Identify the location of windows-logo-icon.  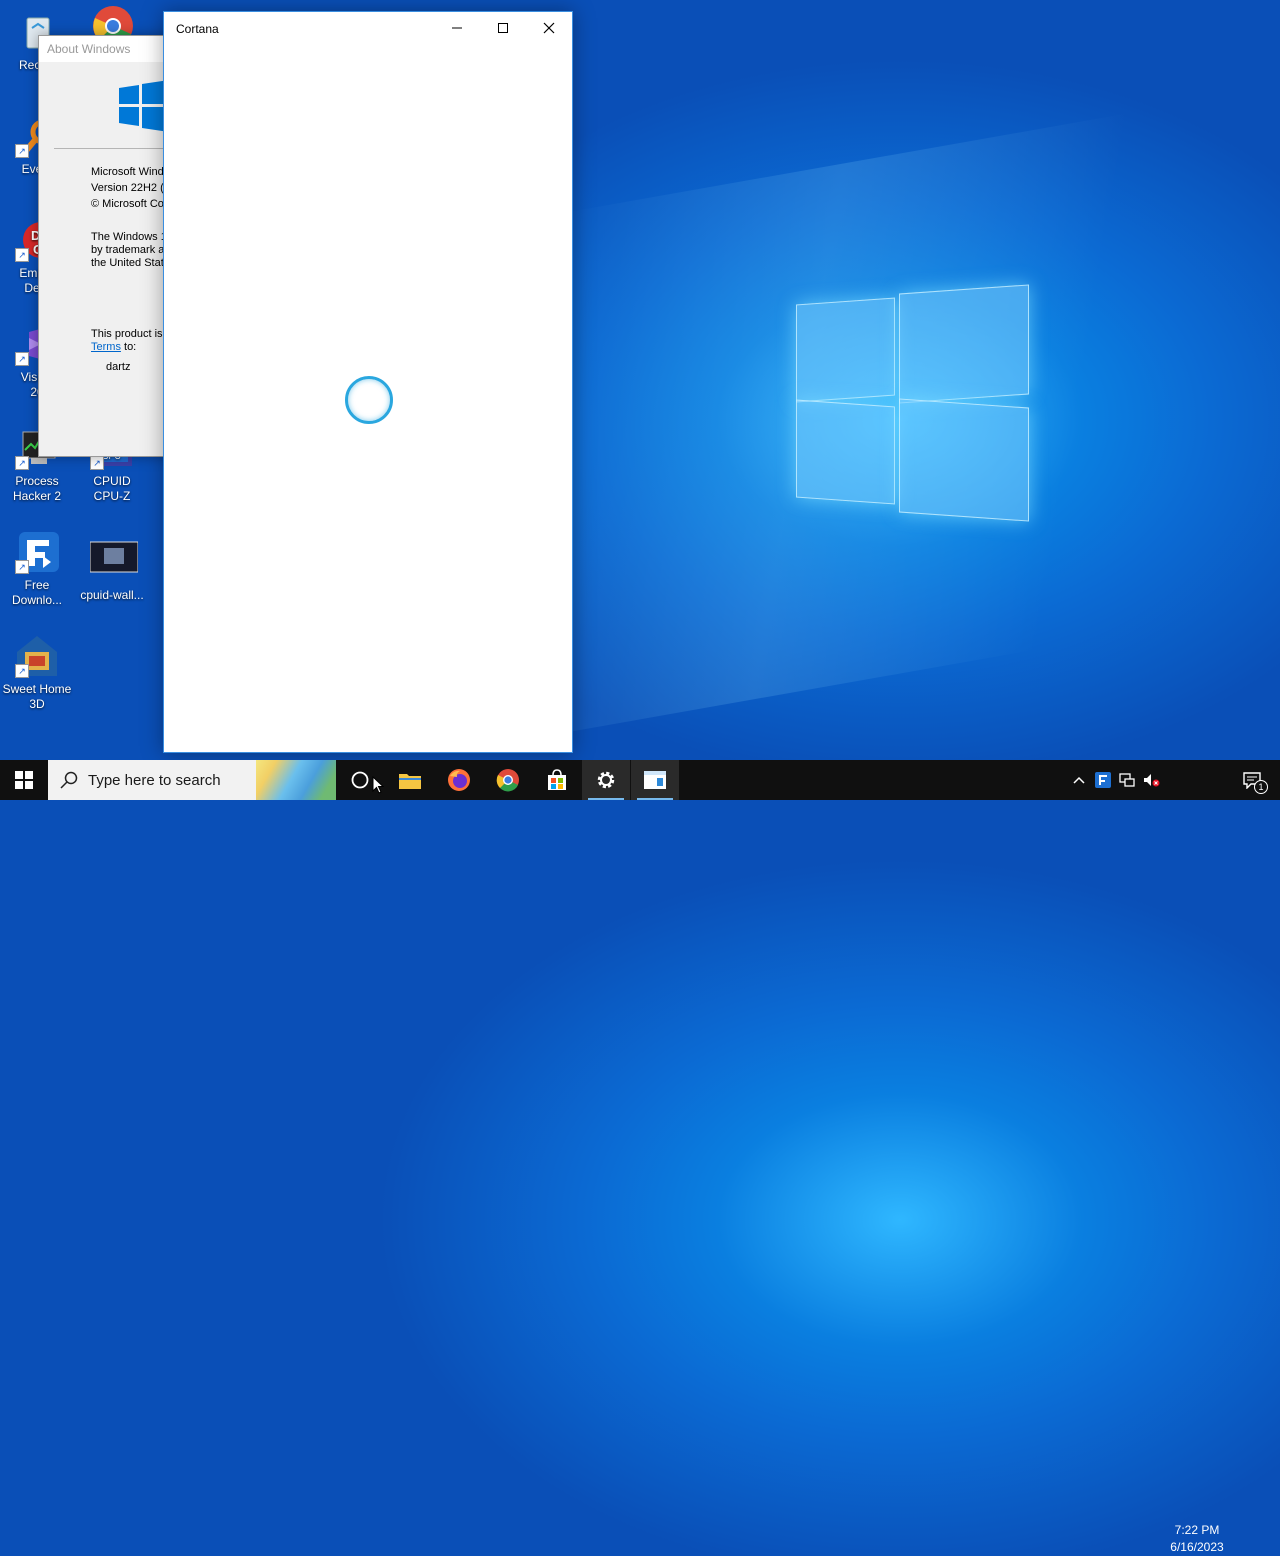
(144, 106).